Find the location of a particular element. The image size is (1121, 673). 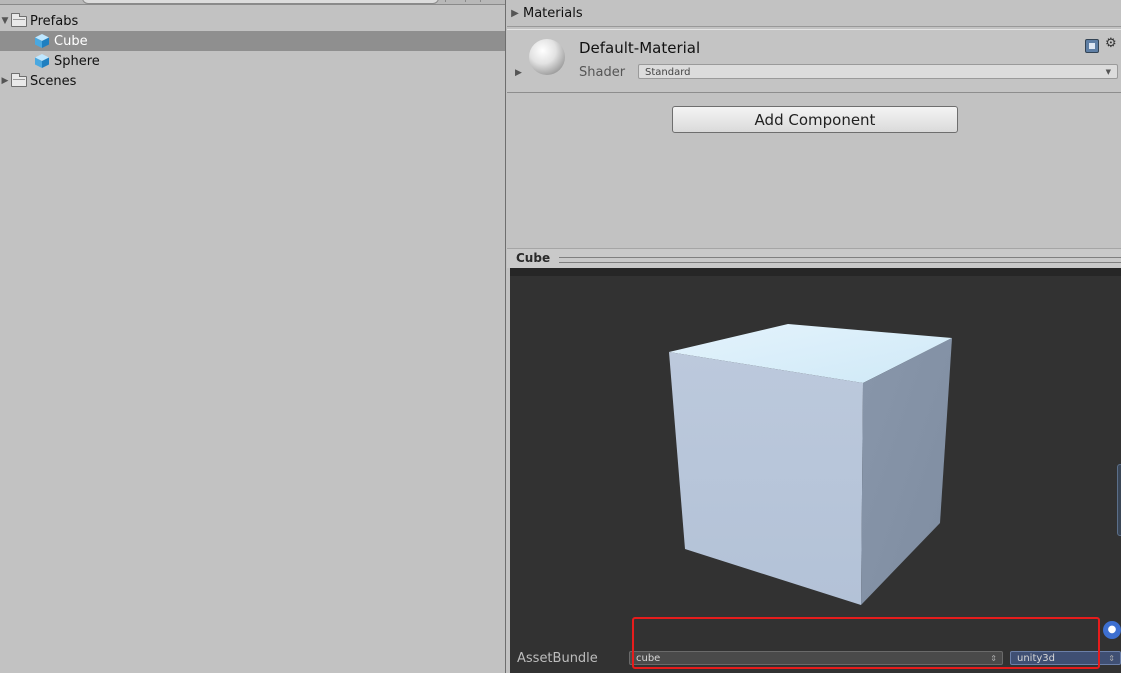

cube-front-face is located at coordinates (766, 478).